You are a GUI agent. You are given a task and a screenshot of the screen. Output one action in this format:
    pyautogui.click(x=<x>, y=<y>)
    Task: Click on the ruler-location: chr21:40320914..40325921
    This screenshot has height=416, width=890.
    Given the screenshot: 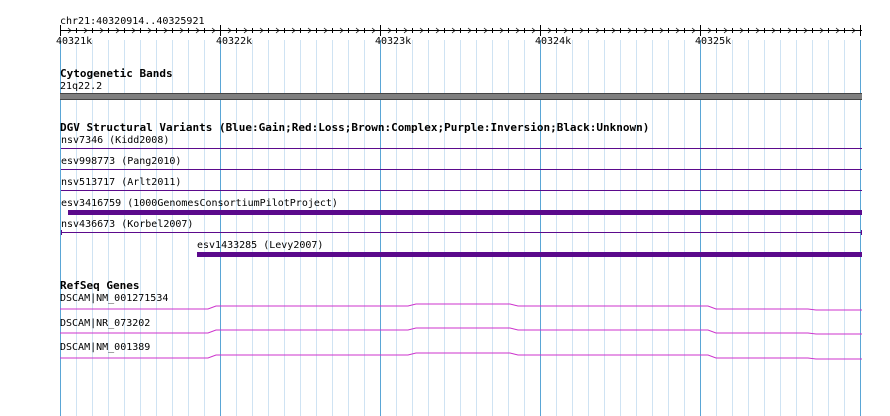 What is the action you would take?
    pyautogui.click(x=132, y=21)
    